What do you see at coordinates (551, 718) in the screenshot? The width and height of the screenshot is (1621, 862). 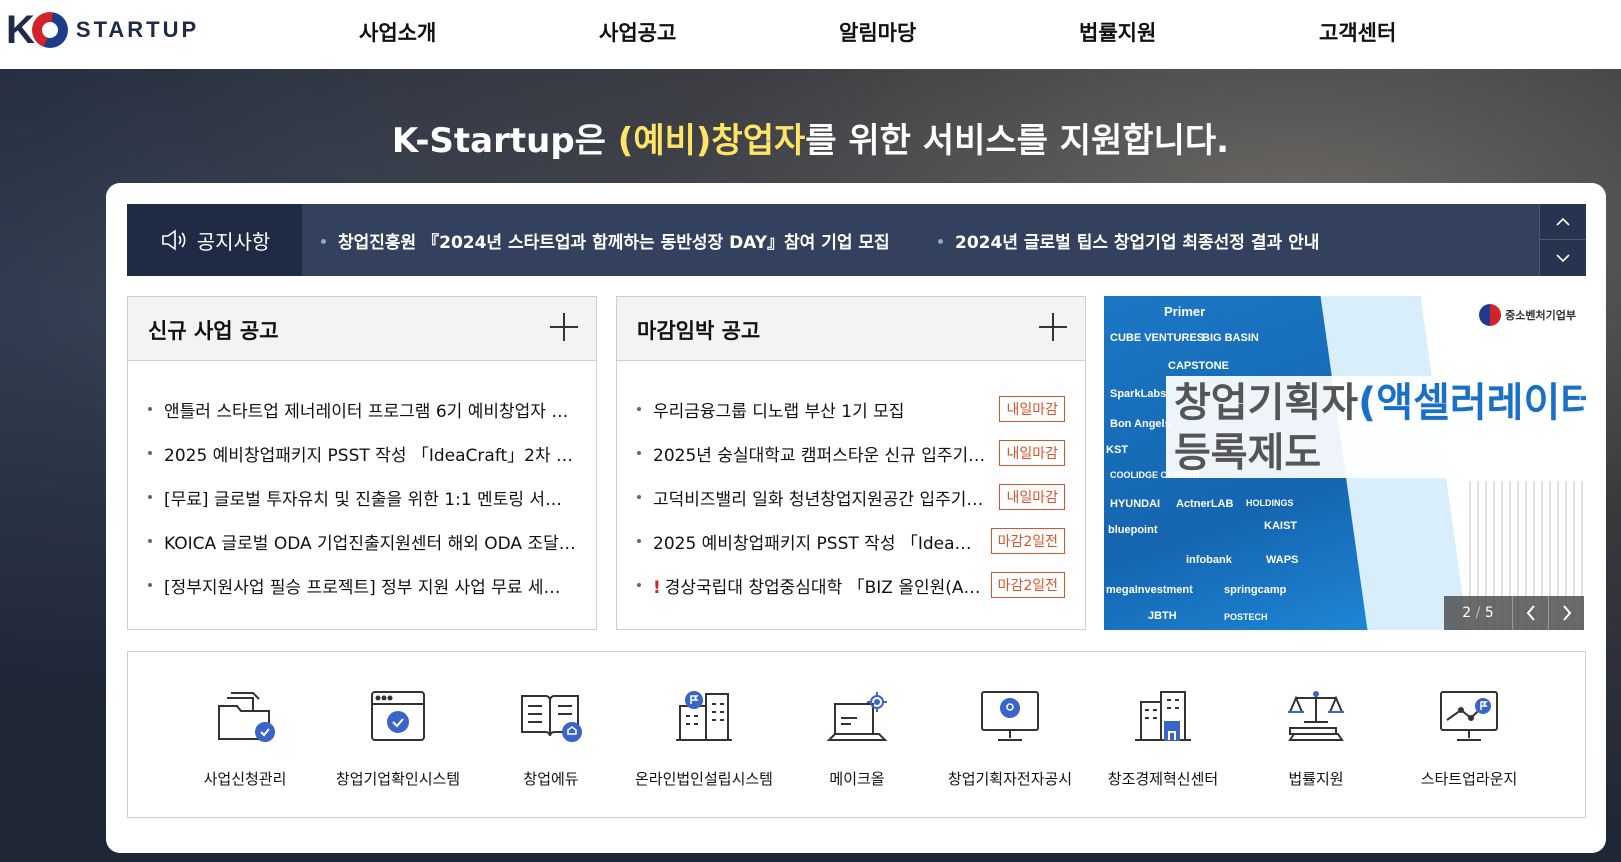 I see `book-icon` at bounding box center [551, 718].